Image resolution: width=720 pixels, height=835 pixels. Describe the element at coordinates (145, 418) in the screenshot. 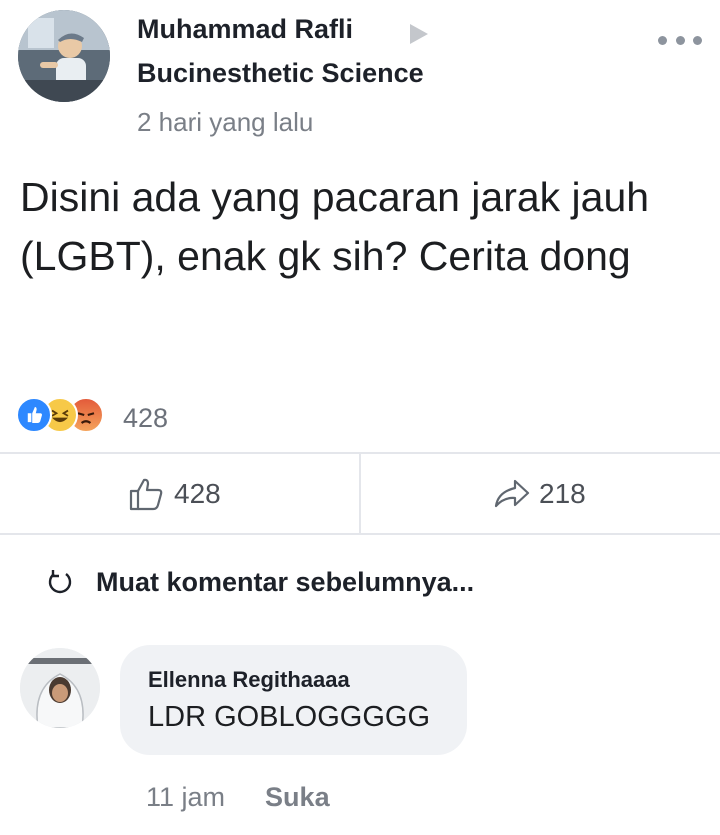

I see `reaction-count: 428` at that location.